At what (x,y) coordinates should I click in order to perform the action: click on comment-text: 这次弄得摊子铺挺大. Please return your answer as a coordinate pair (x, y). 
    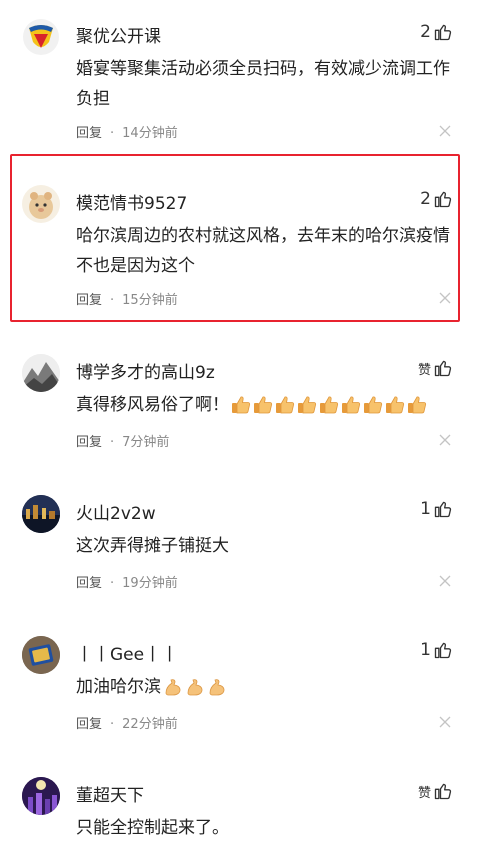
    Looking at the image, I should click on (152, 546).